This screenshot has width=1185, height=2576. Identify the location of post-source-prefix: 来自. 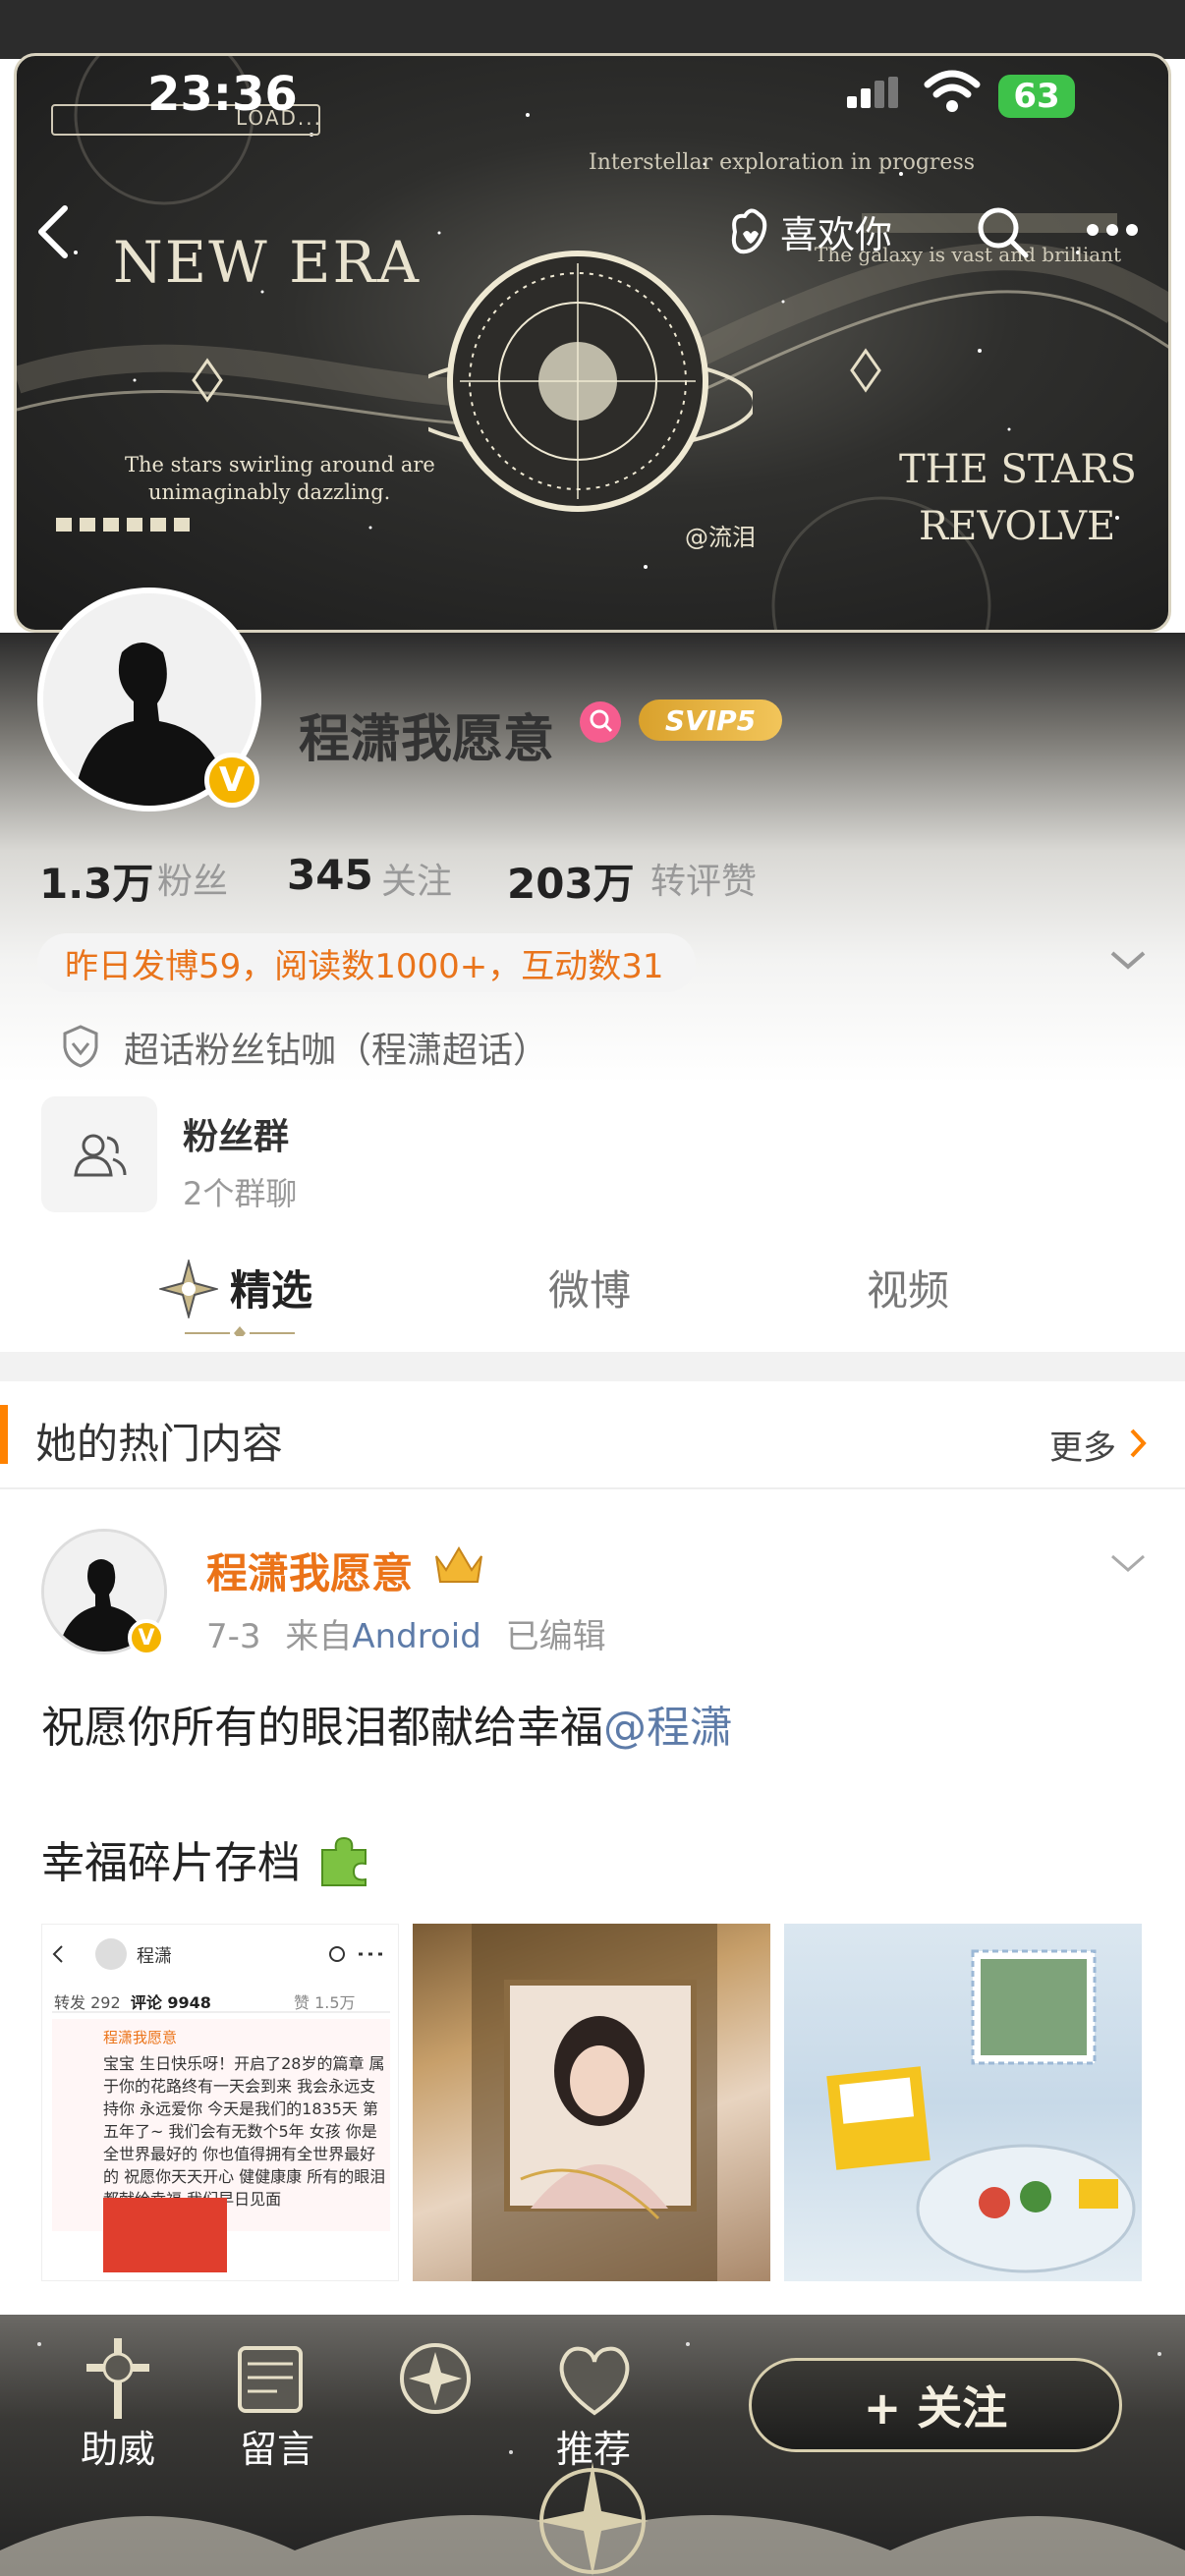
(319, 1636).